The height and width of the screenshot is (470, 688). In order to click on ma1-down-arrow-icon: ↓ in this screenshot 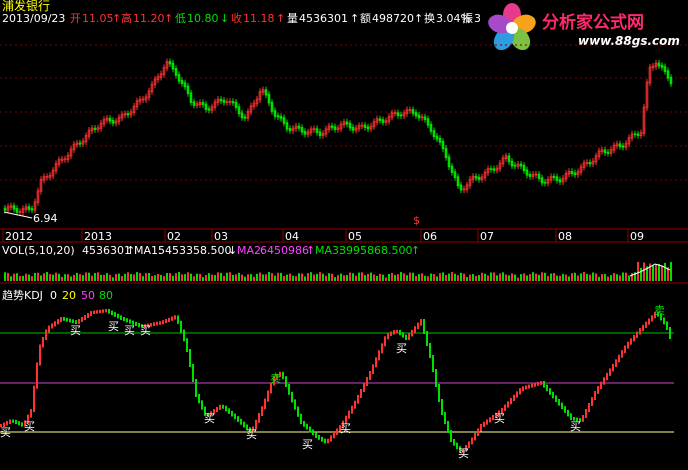, I will do `click(233, 250)`.